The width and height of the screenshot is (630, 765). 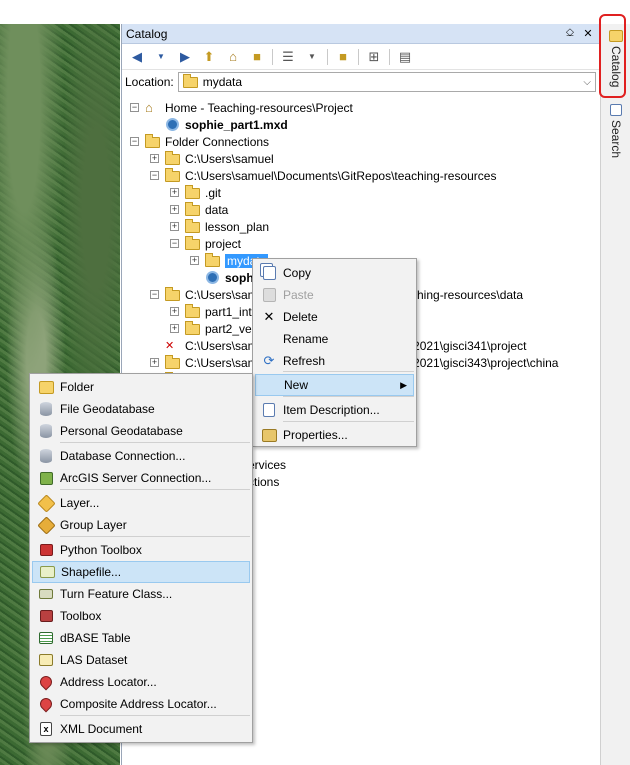 What do you see at coordinates (269, 360) in the screenshot?
I see `refresh-icon: ⟳` at bounding box center [269, 360].